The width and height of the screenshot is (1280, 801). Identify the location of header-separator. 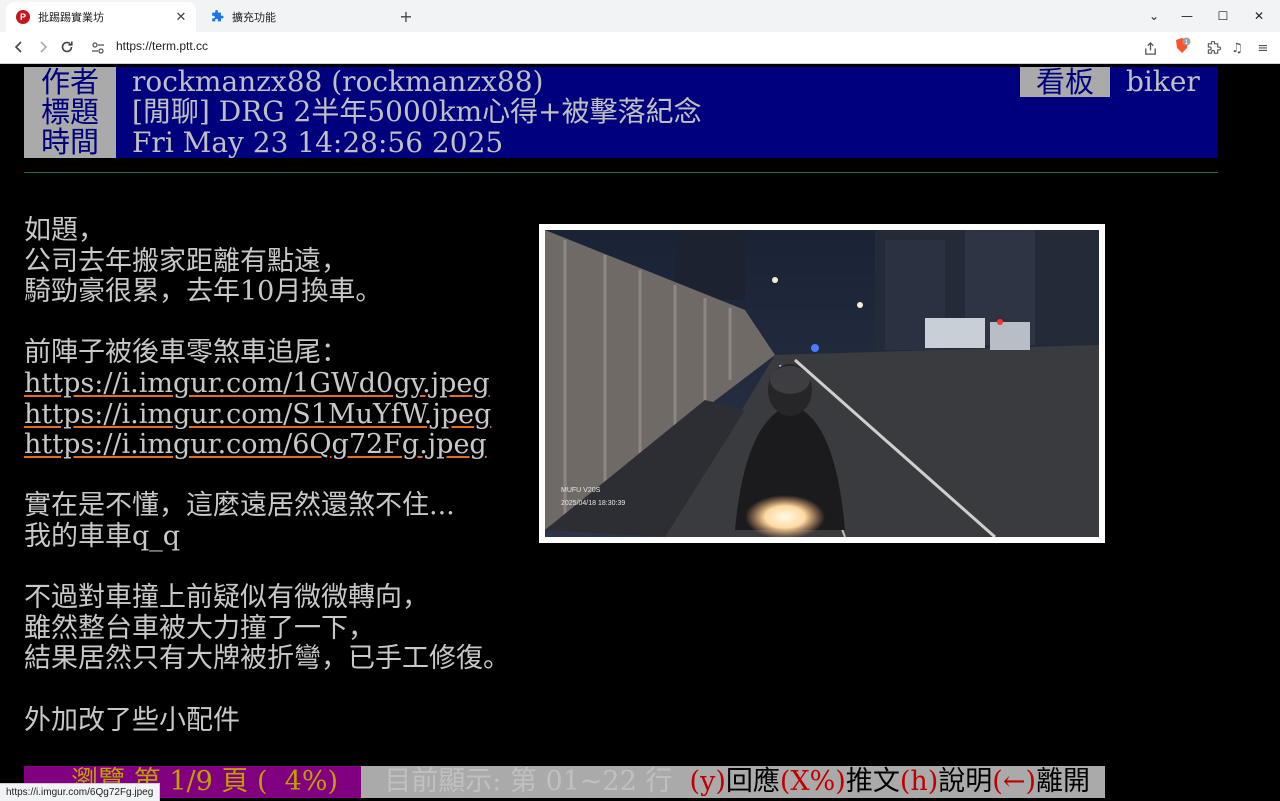
(621, 172).